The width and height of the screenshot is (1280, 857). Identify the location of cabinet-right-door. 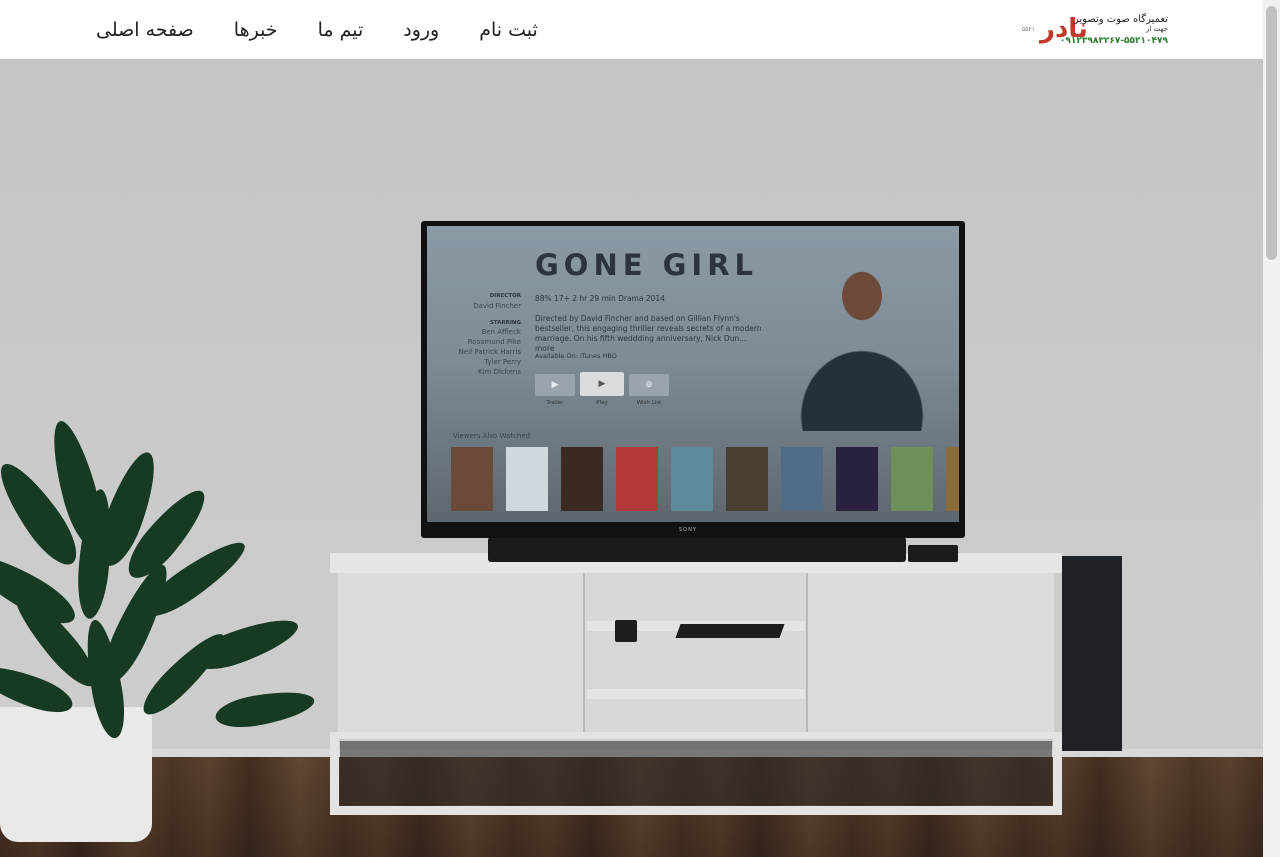
(930, 652).